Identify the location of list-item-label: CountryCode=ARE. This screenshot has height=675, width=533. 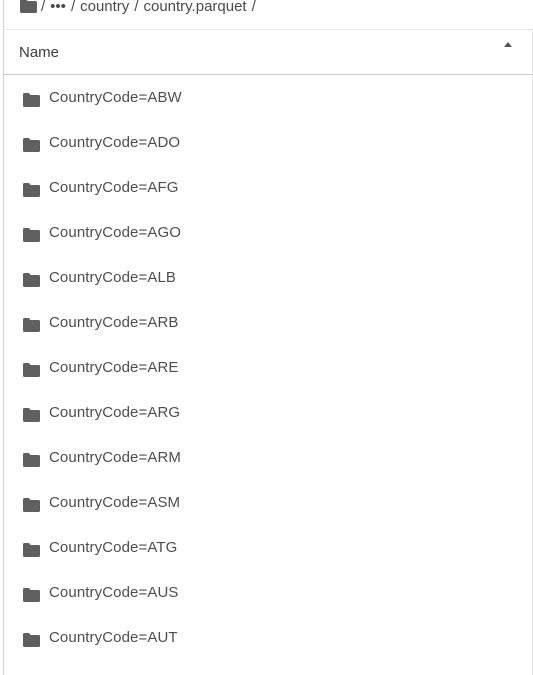
(114, 367).